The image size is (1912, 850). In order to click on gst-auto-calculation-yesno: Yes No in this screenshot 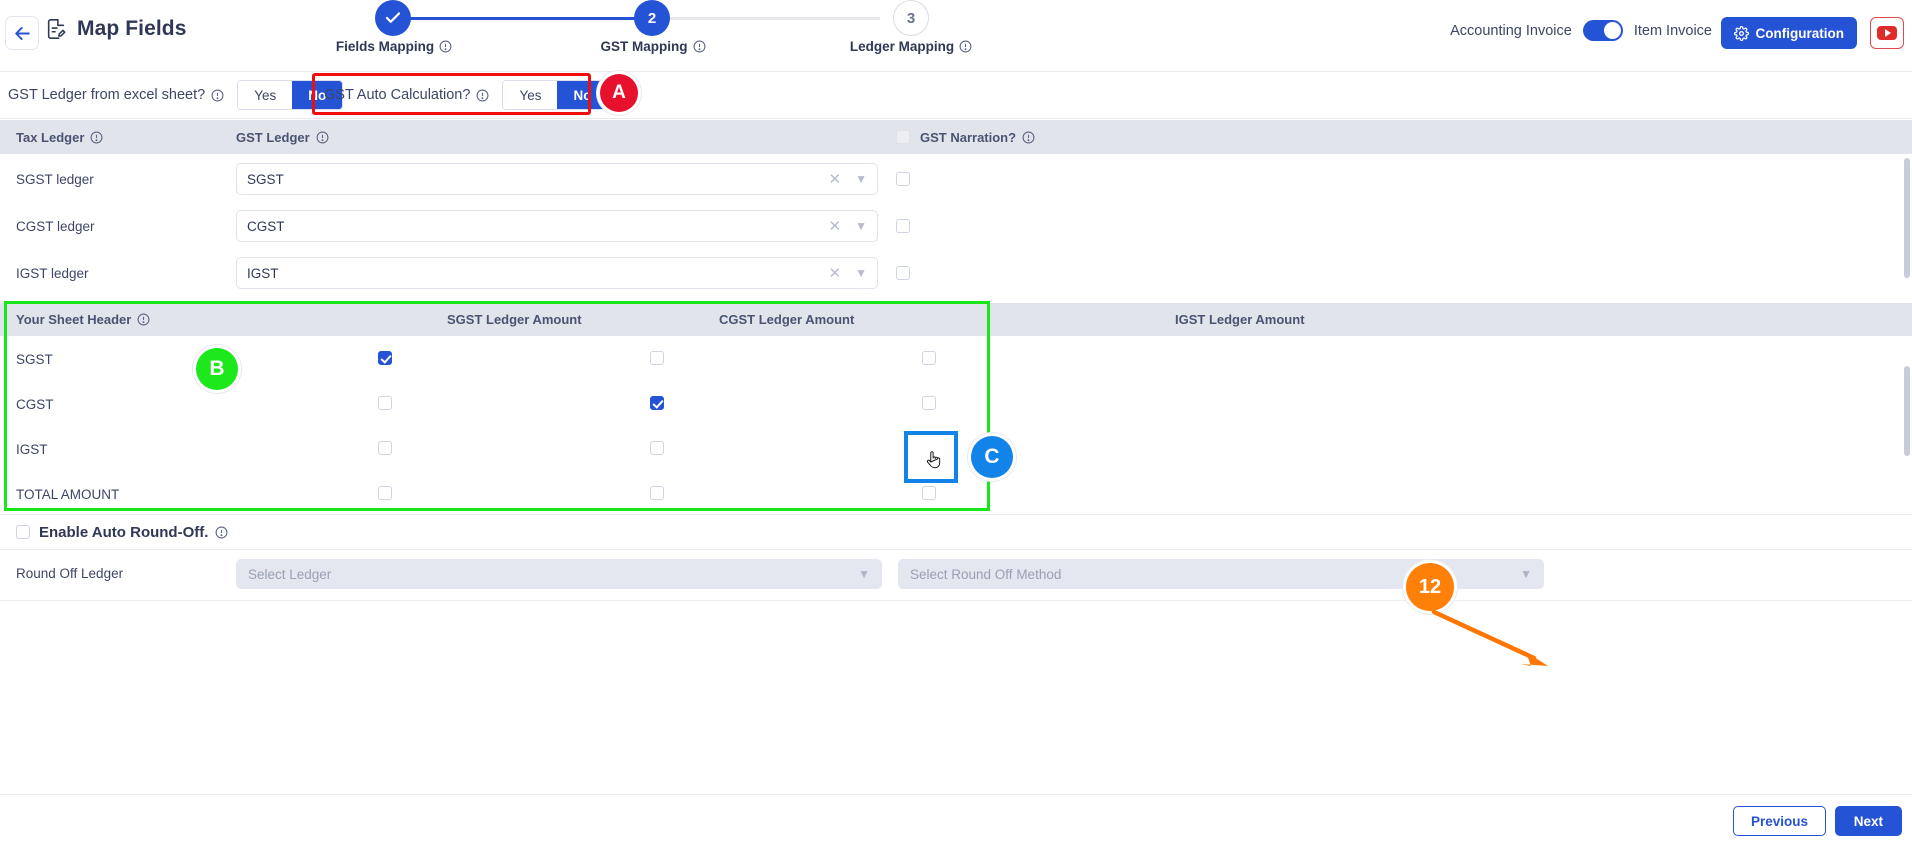, I will do `click(555, 95)`.